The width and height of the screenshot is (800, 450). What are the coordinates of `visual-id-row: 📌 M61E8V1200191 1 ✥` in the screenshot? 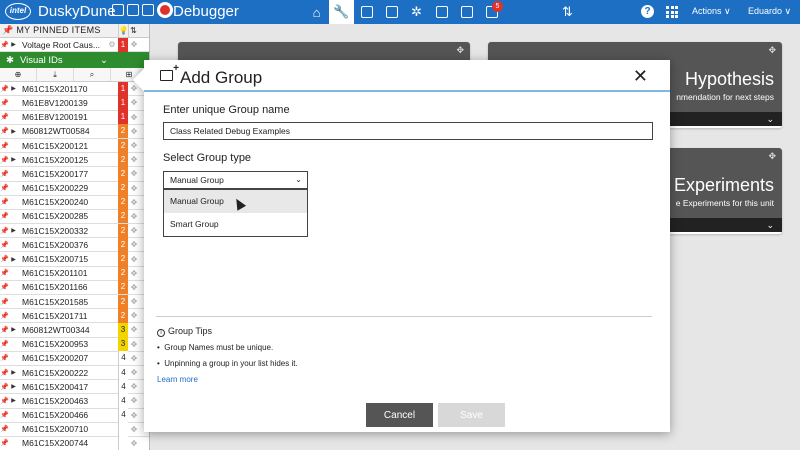 It's located at (74, 117).